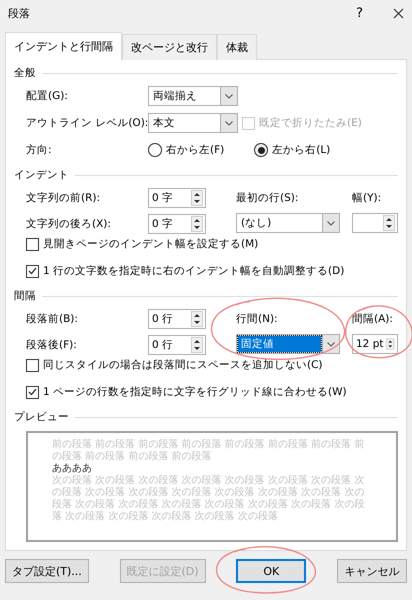  I want to click on field-label: 最初の行(S):, so click(268, 198).